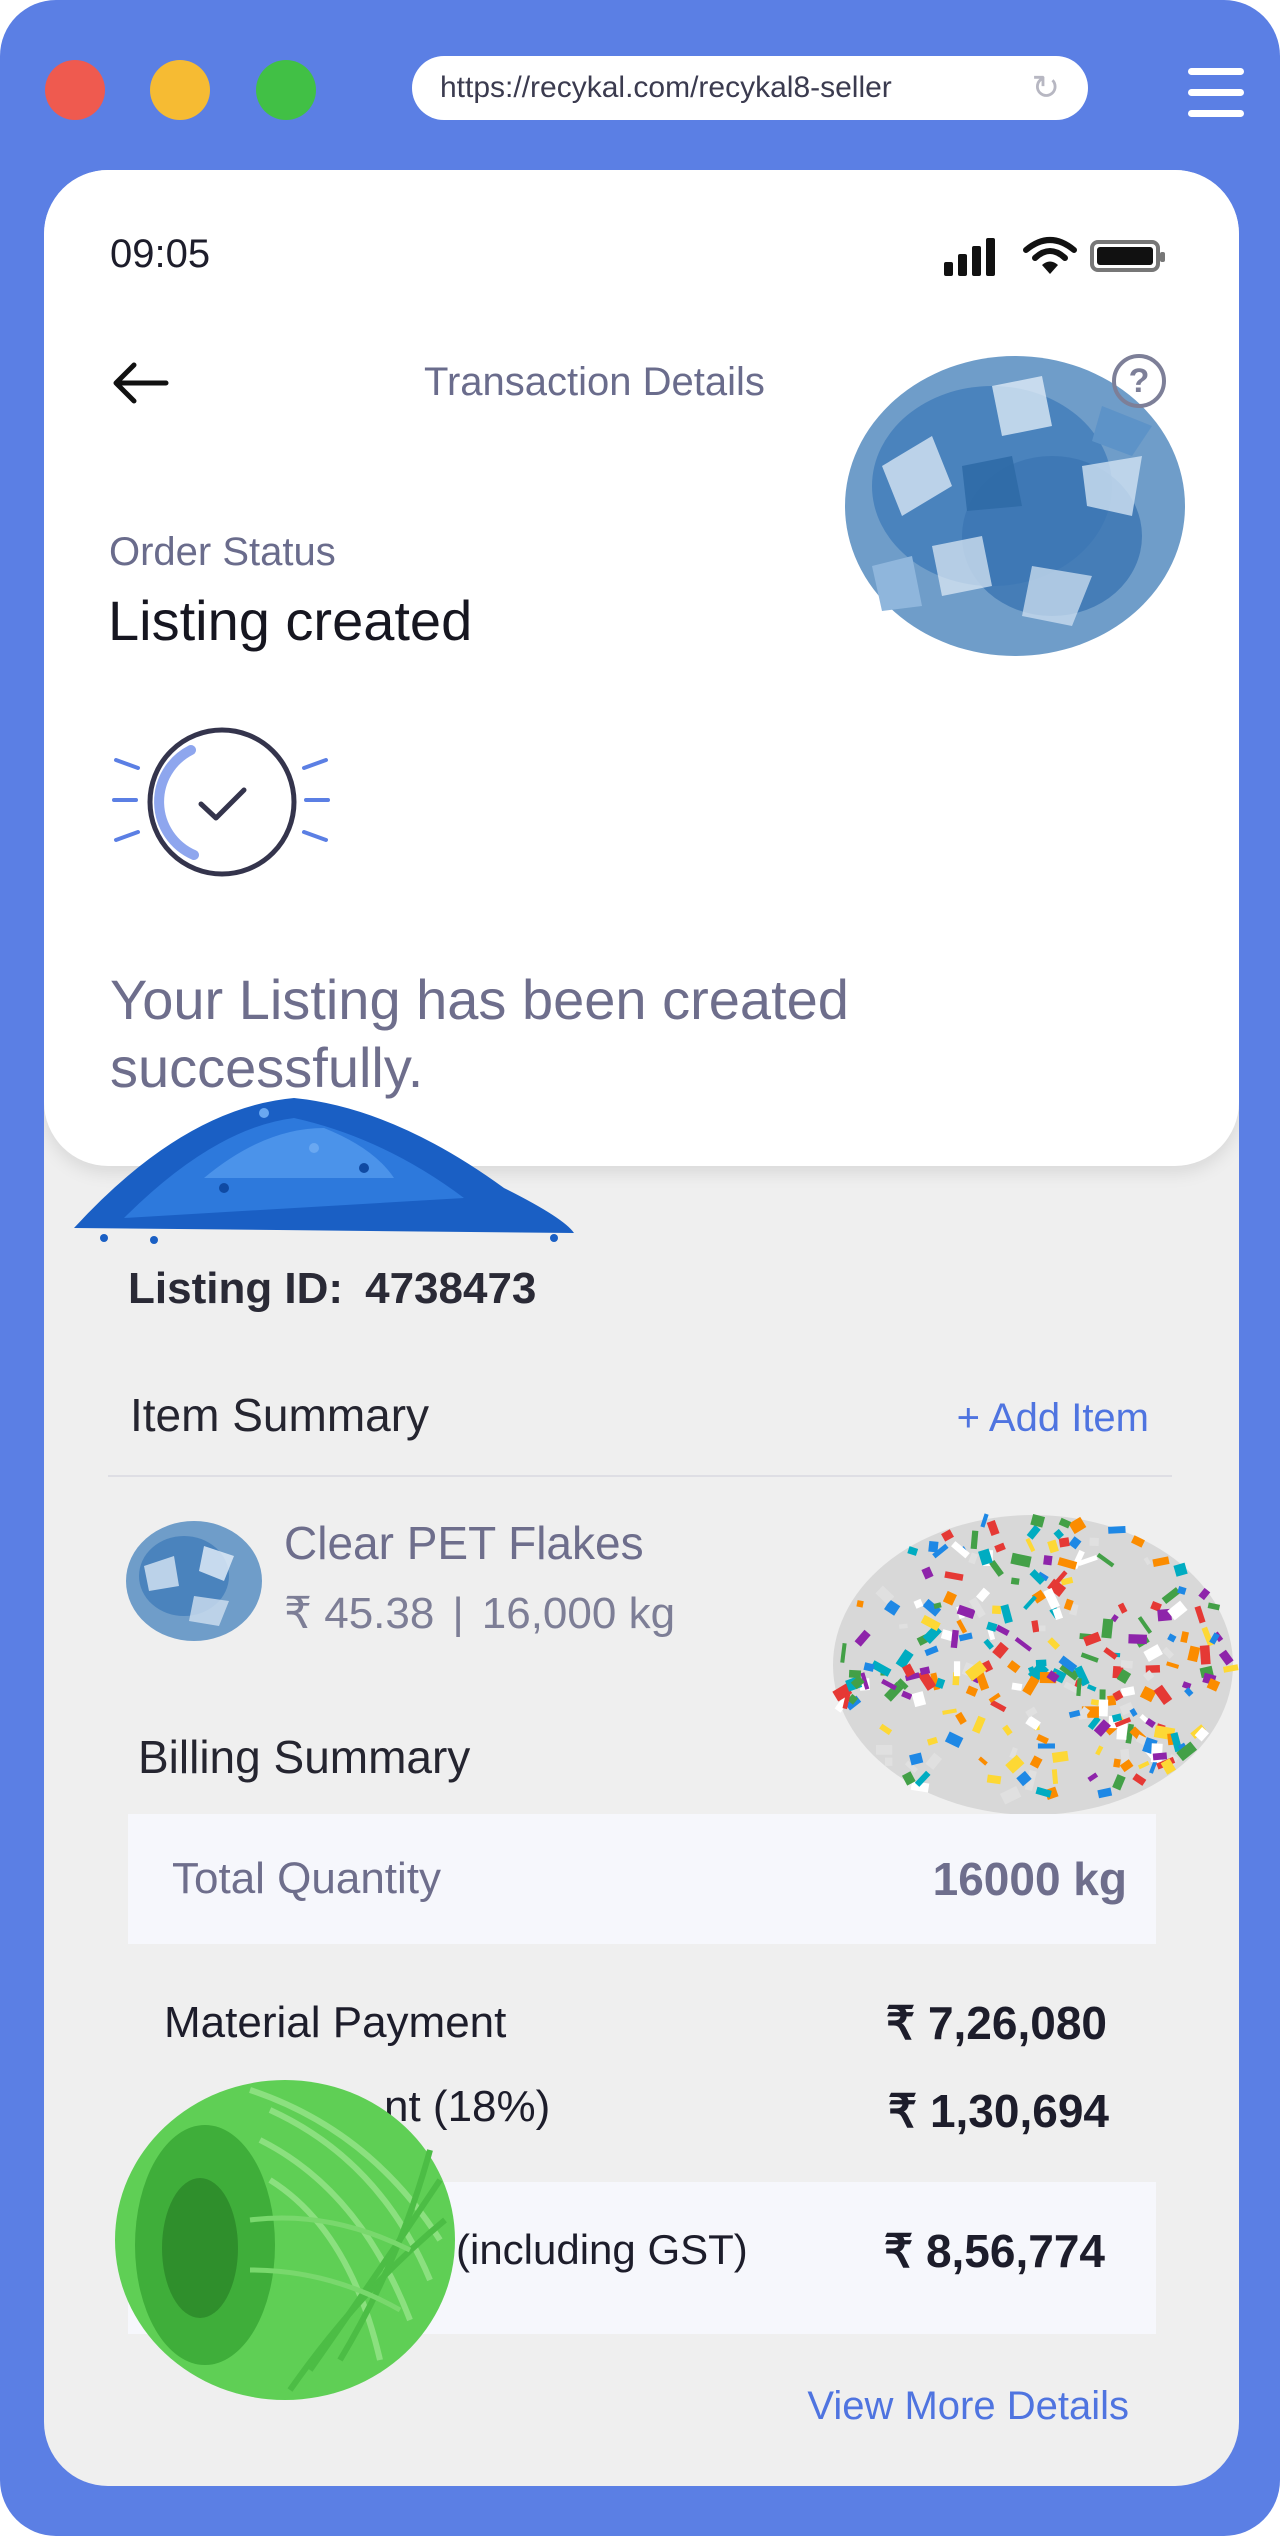  What do you see at coordinates (194, 1581) in the screenshot?
I see `item-thumbnail` at bounding box center [194, 1581].